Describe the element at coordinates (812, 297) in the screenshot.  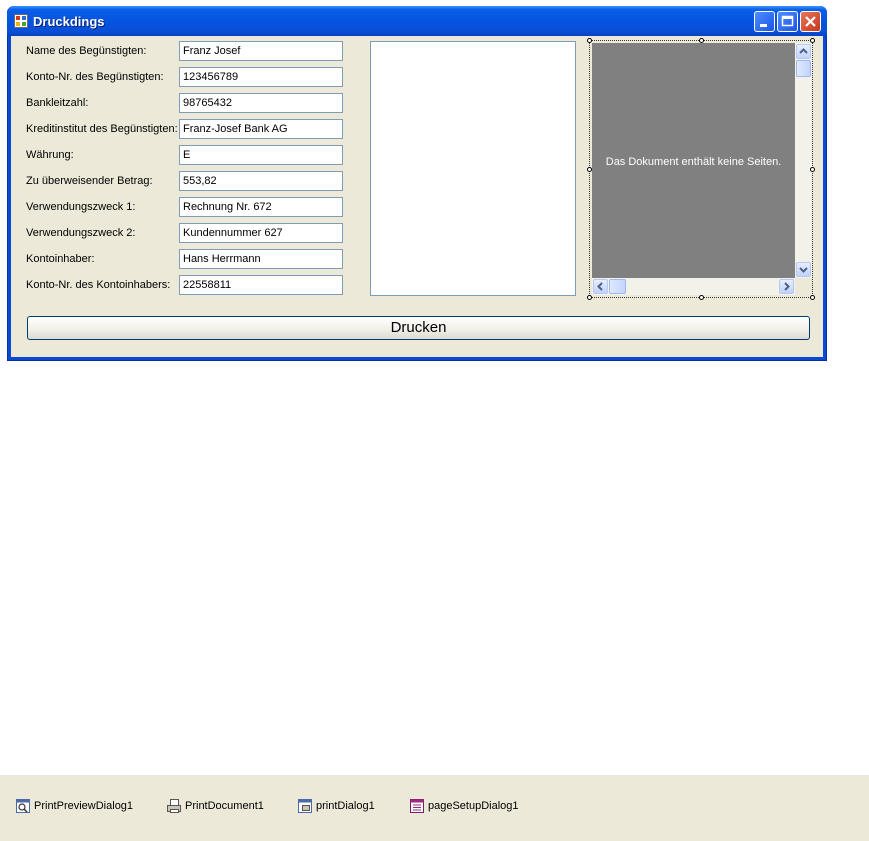
I see `resize-handle-se` at that location.